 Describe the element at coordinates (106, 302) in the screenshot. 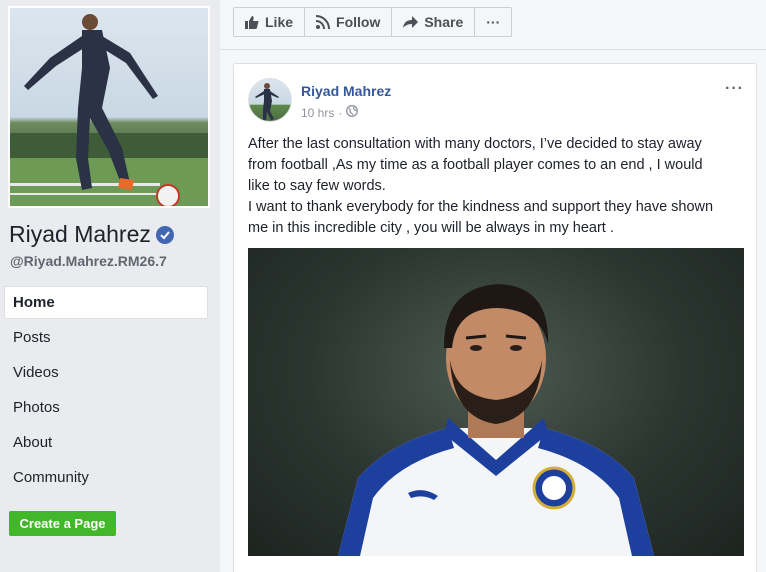

I see `nav-item-home: Home` at that location.